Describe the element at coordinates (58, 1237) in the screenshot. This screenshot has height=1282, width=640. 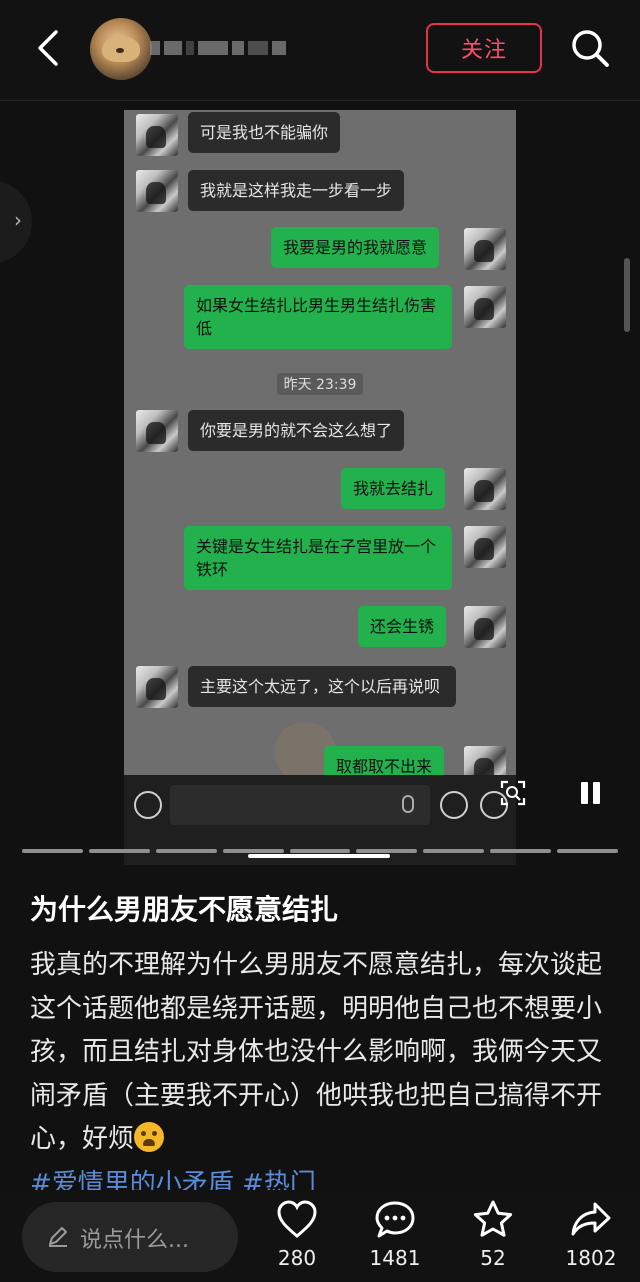
I see `pen-icon` at that location.